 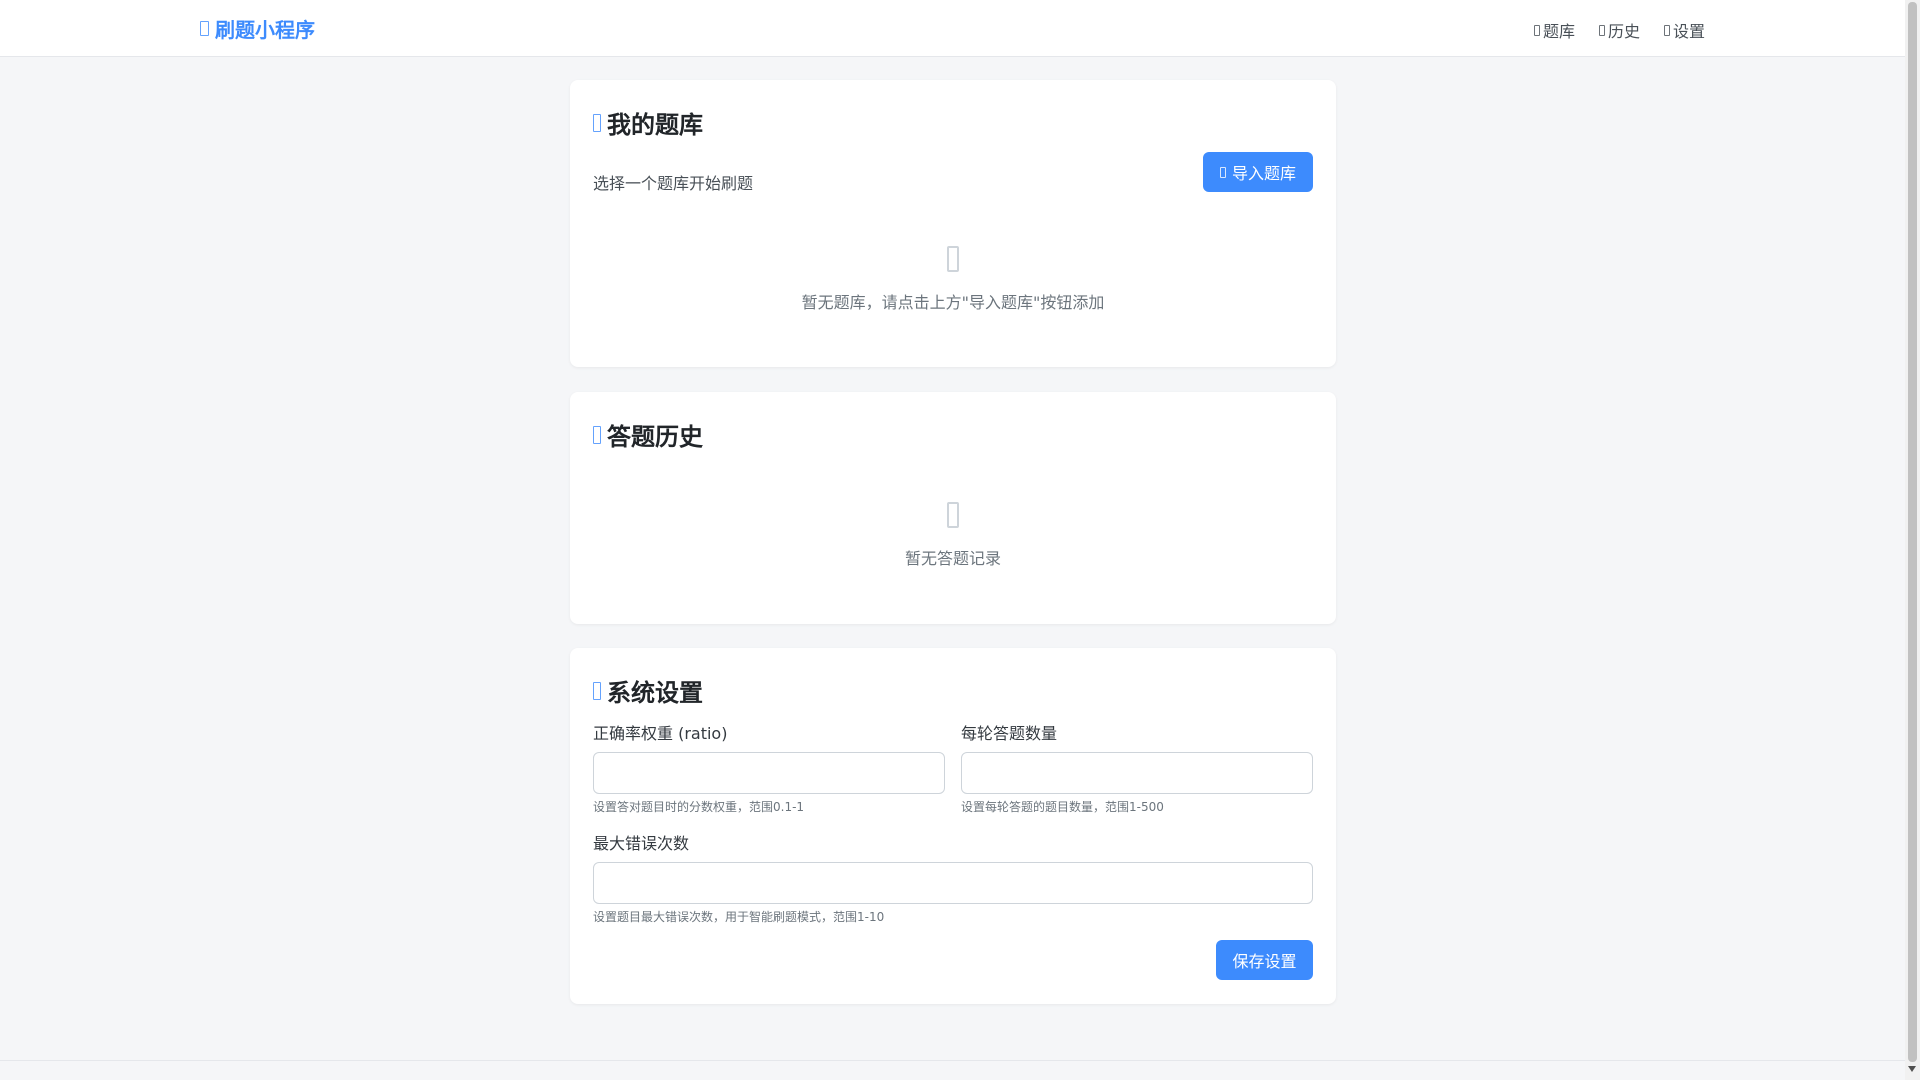 I want to click on ratio-label: 正确率权重 (ratio), so click(x=660, y=733).